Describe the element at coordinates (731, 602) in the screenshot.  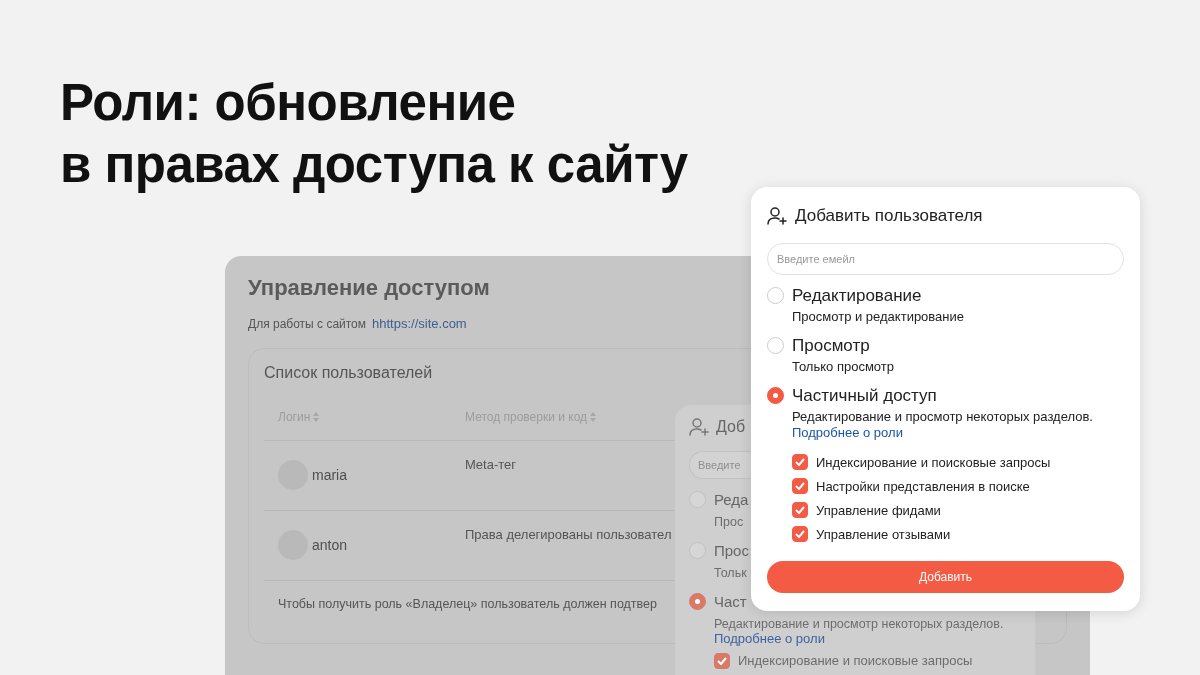
I see `role-title: Част` at that location.